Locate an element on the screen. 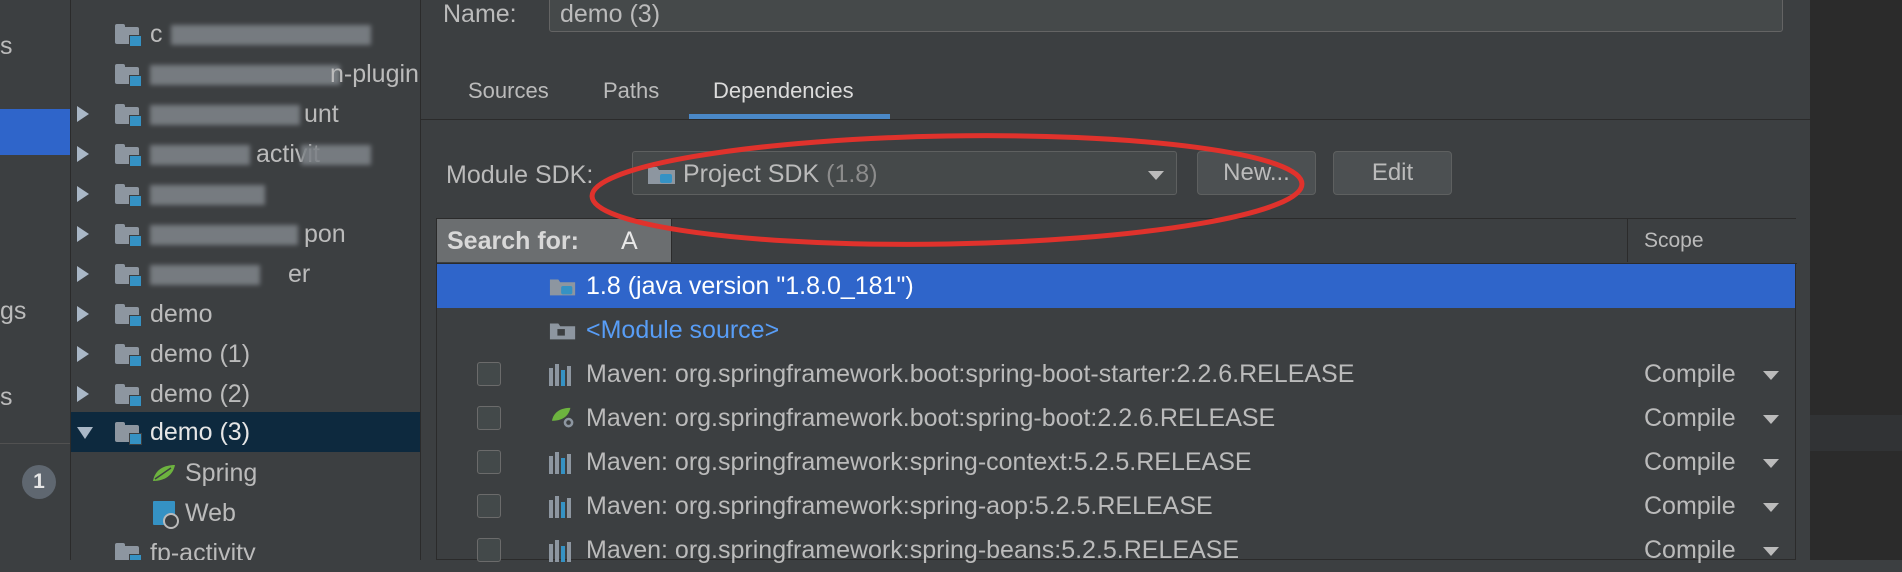 The width and height of the screenshot is (1902, 572). scope-column-header: Scope is located at coordinates (1674, 241).